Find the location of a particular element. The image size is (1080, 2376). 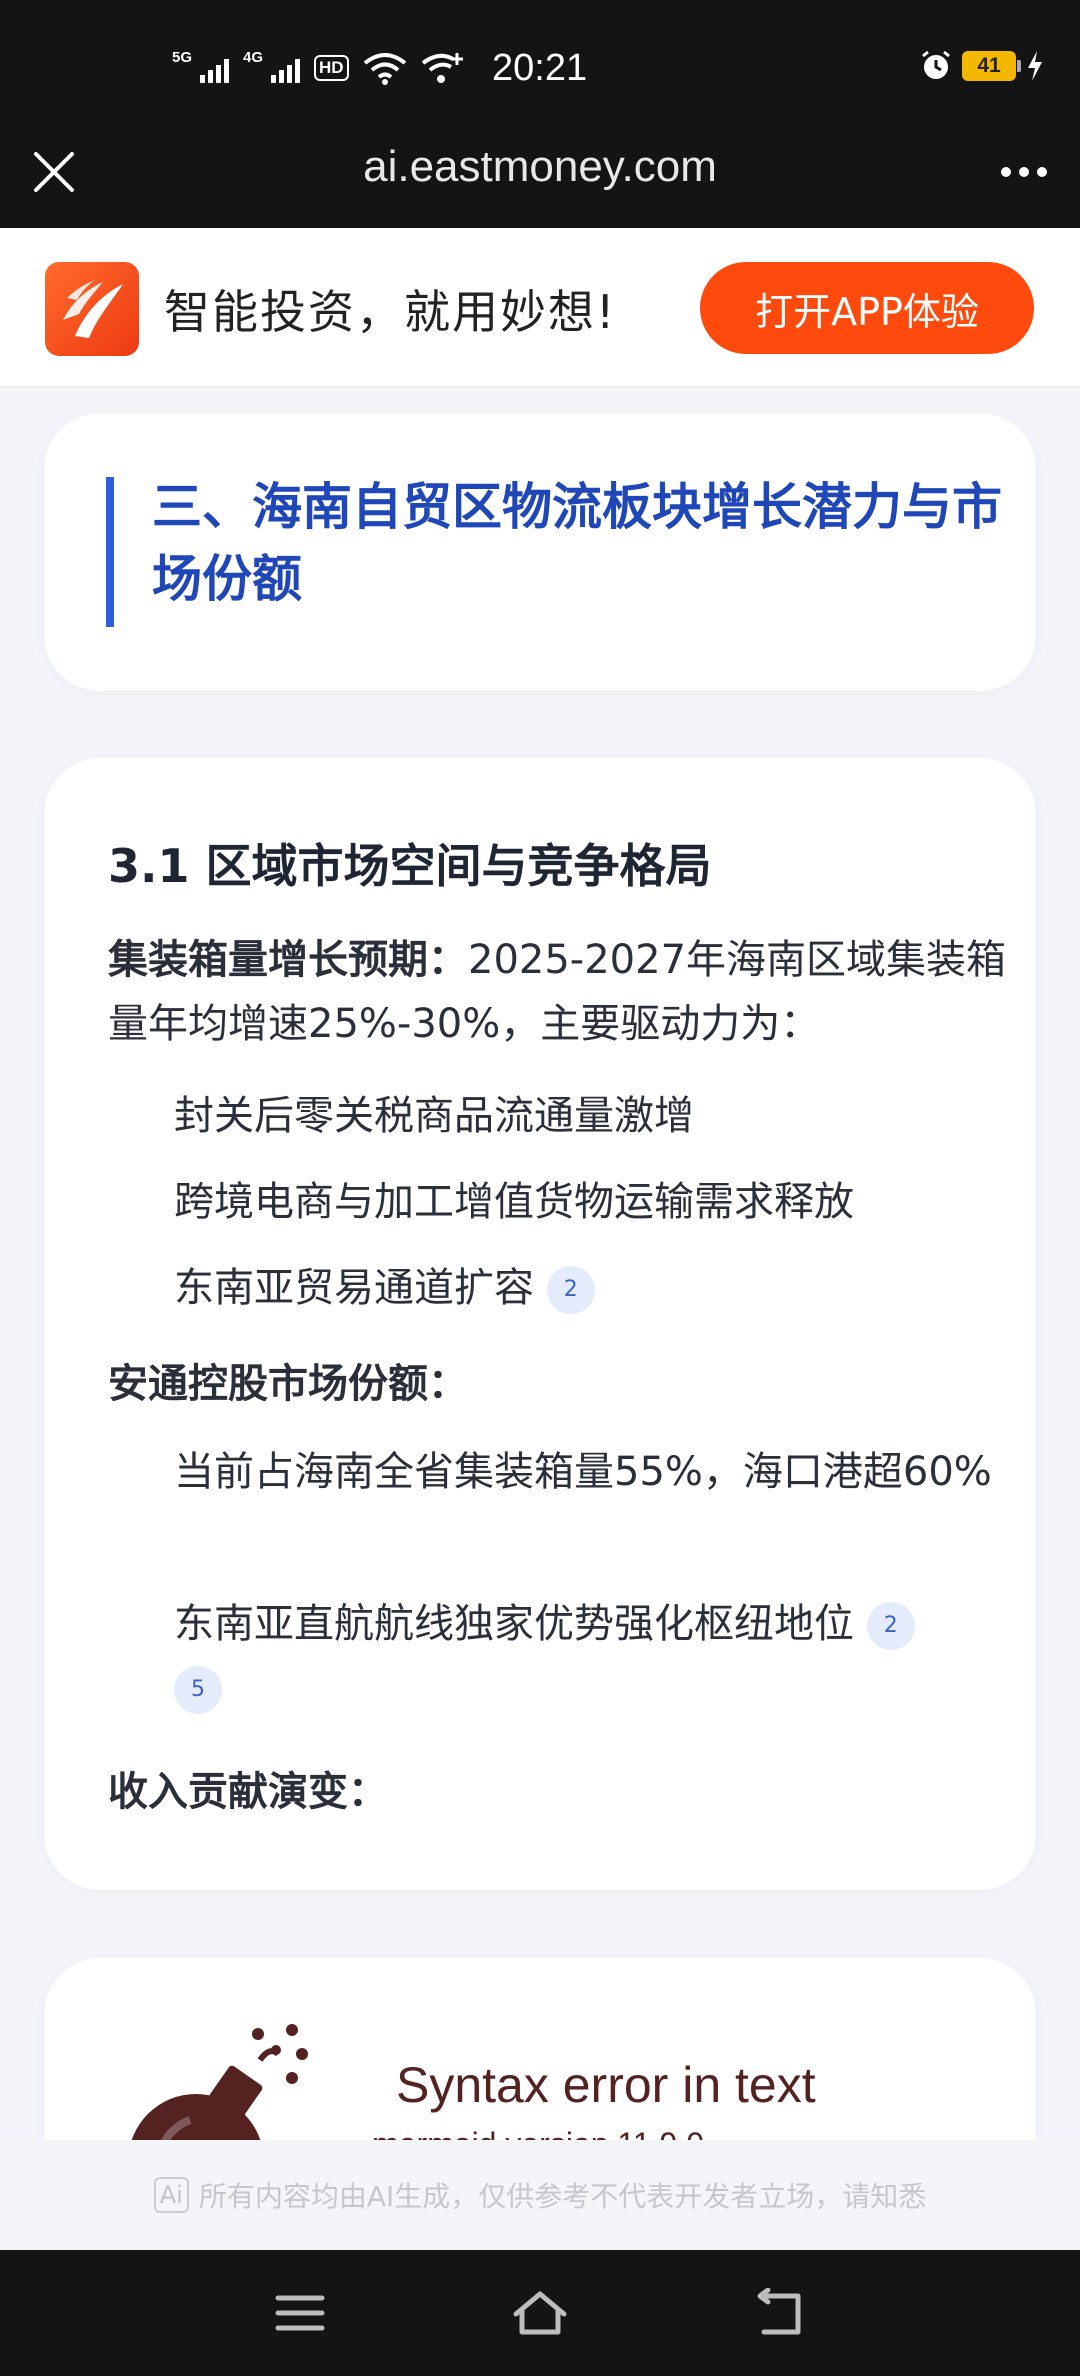

section-header-card: 三、海南自贸区物流板块增长潜力与市场份额 is located at coordinates (540, 552).